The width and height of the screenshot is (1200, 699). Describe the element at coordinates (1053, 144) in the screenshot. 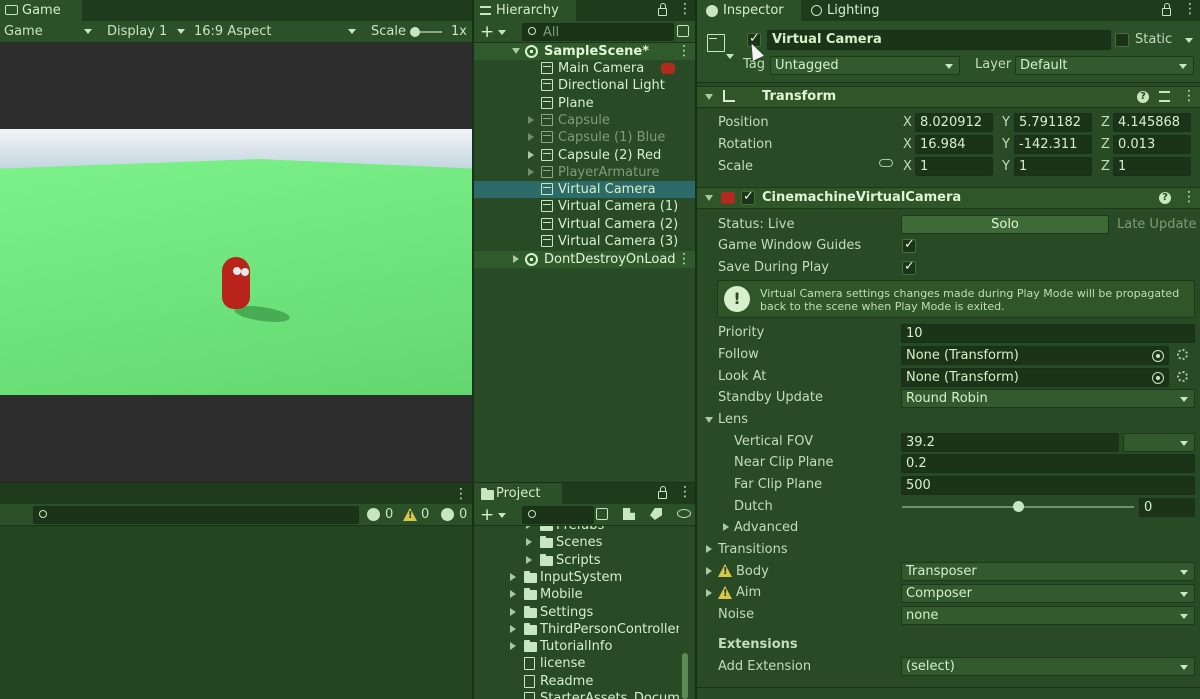

I see `rot-y-input: -142.311` at that location.